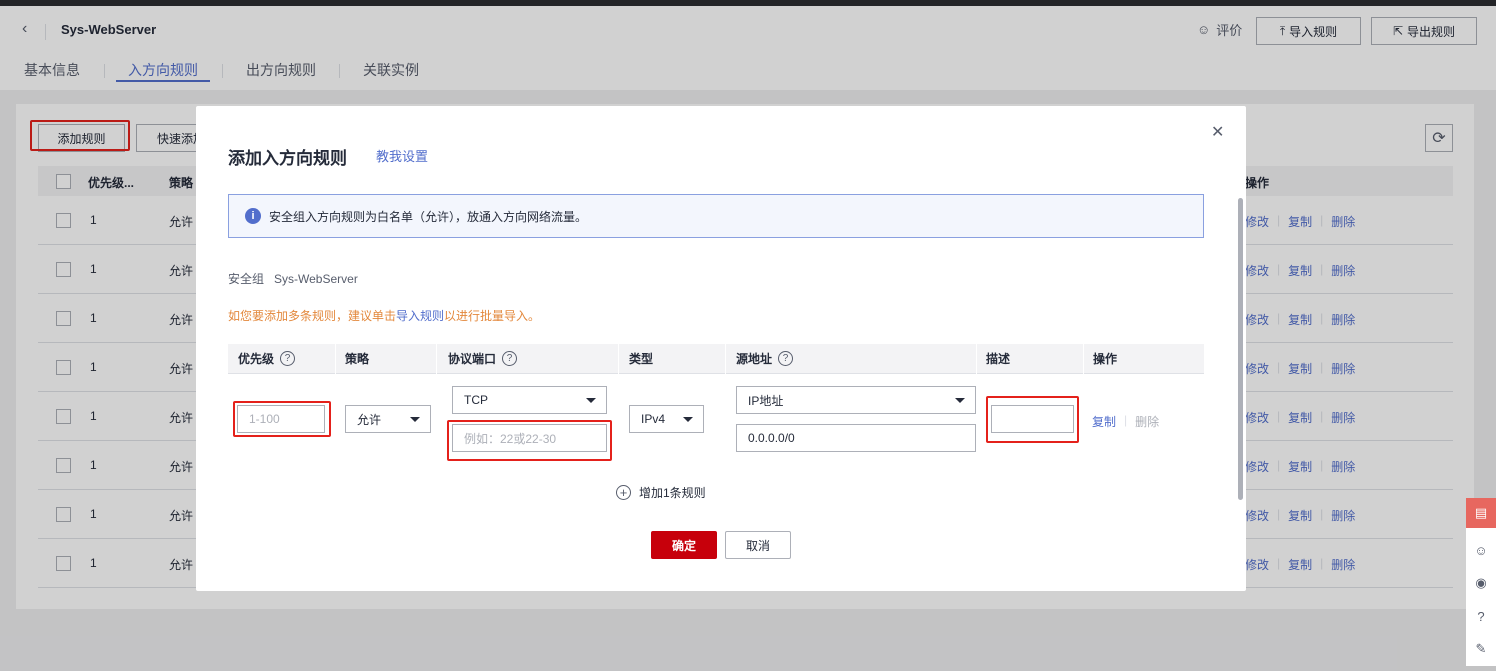 The width and height of the screenshot is (1496, 671). I want to click on security-group-label: 安全组, so click(246, 279).